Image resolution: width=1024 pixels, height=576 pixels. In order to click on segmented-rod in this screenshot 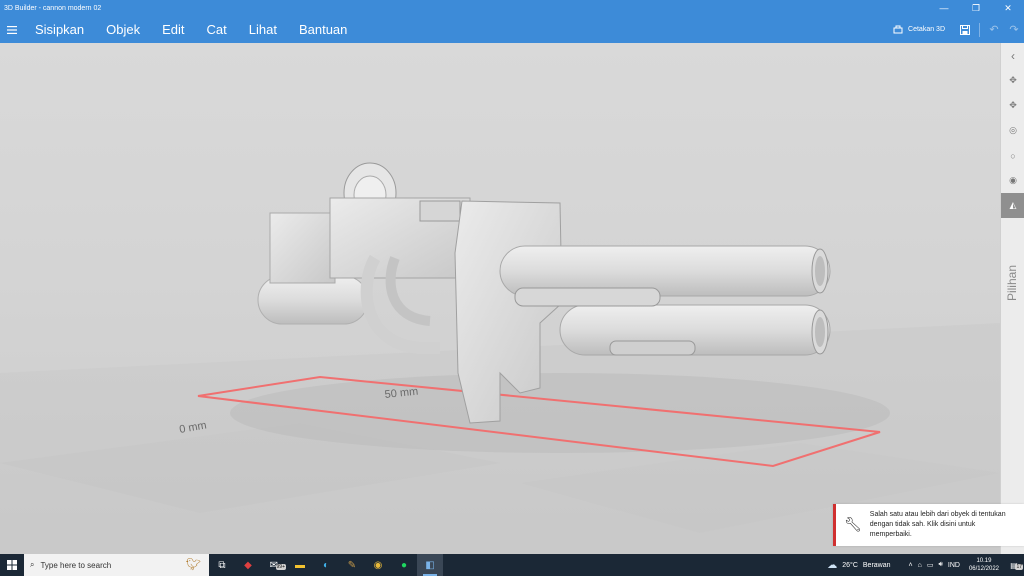, I will do `click(587, 297)`.